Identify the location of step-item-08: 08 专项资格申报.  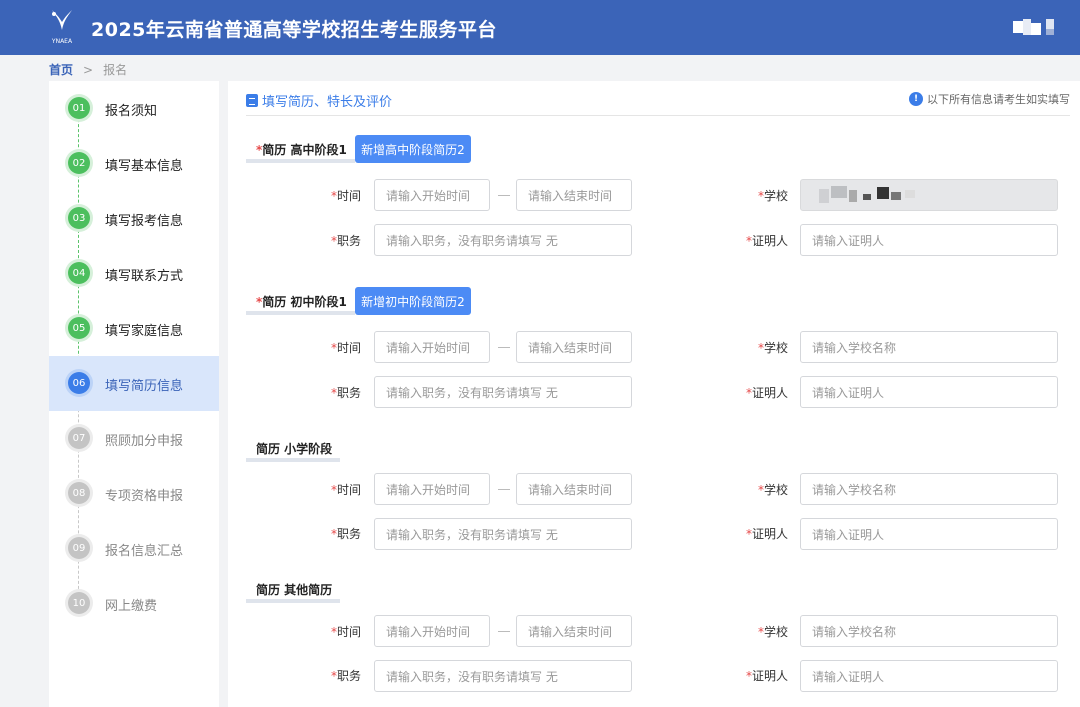
(134, 493).